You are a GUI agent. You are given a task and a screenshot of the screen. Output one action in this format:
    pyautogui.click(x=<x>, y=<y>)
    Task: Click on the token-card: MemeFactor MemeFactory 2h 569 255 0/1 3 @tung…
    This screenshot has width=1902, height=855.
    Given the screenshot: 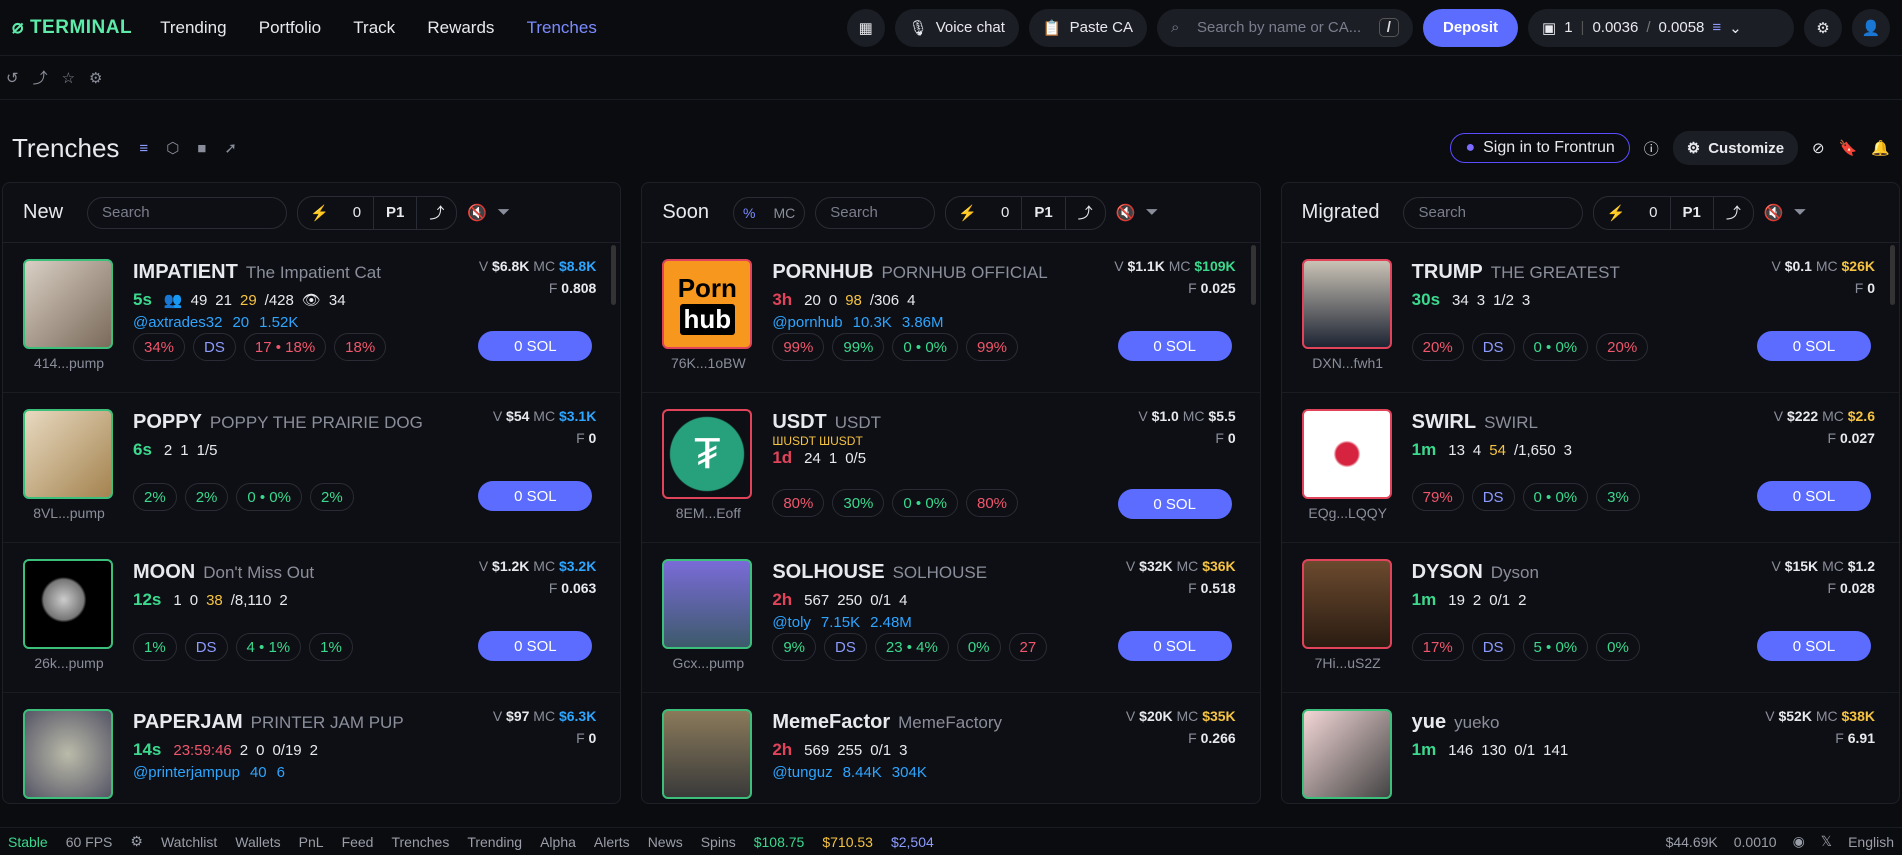 What is the action you would take?
    pyautogui.click(x=950, y=748)
    